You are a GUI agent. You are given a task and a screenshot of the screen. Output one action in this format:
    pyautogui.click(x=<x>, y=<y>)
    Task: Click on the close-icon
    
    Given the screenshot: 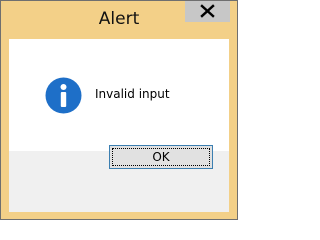 What is the action you would take?
    pyautogui.click(x=207, y=11)
    